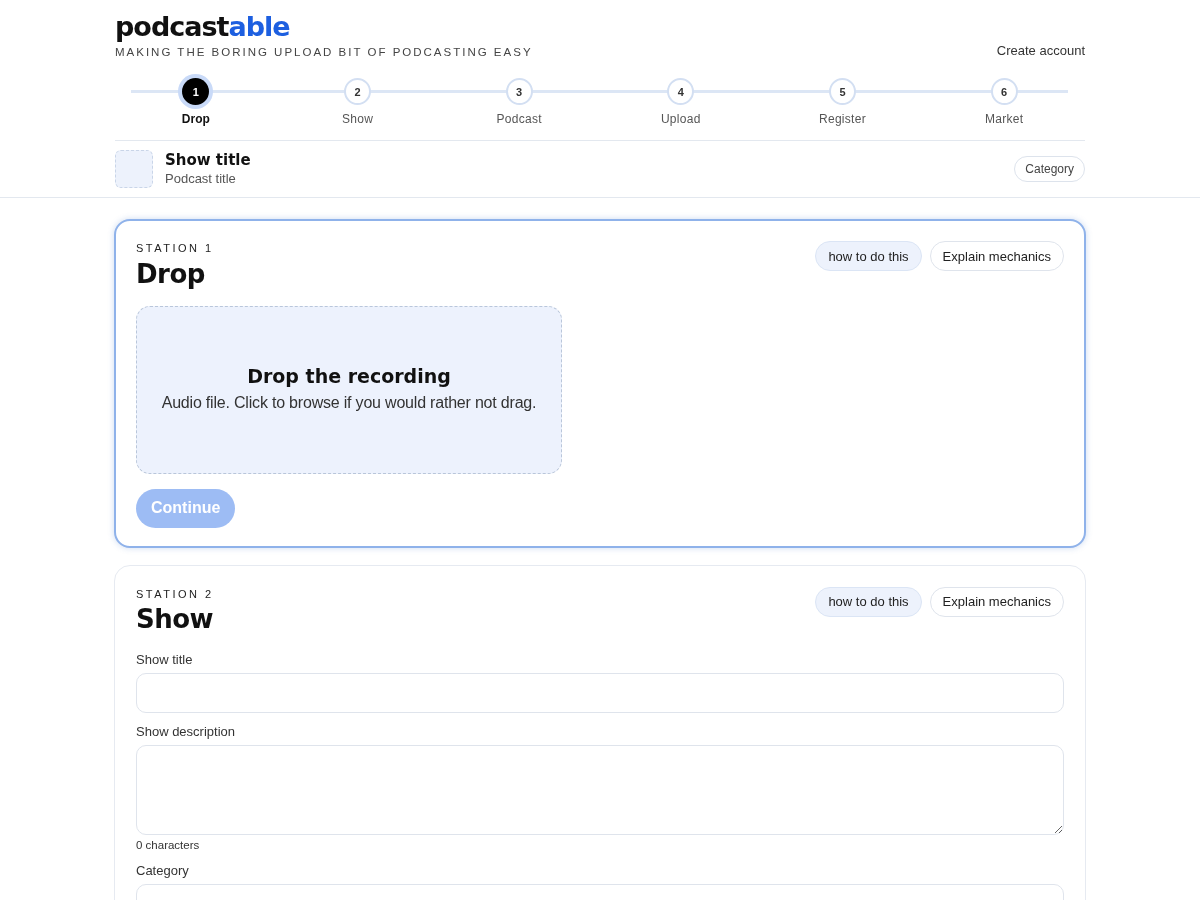 This screenshot has height=900, width=1200. What do you see at coordinates (519, 120) in the screenshot?
I see `step-label: Podcast` at bounding box center [519, 120].